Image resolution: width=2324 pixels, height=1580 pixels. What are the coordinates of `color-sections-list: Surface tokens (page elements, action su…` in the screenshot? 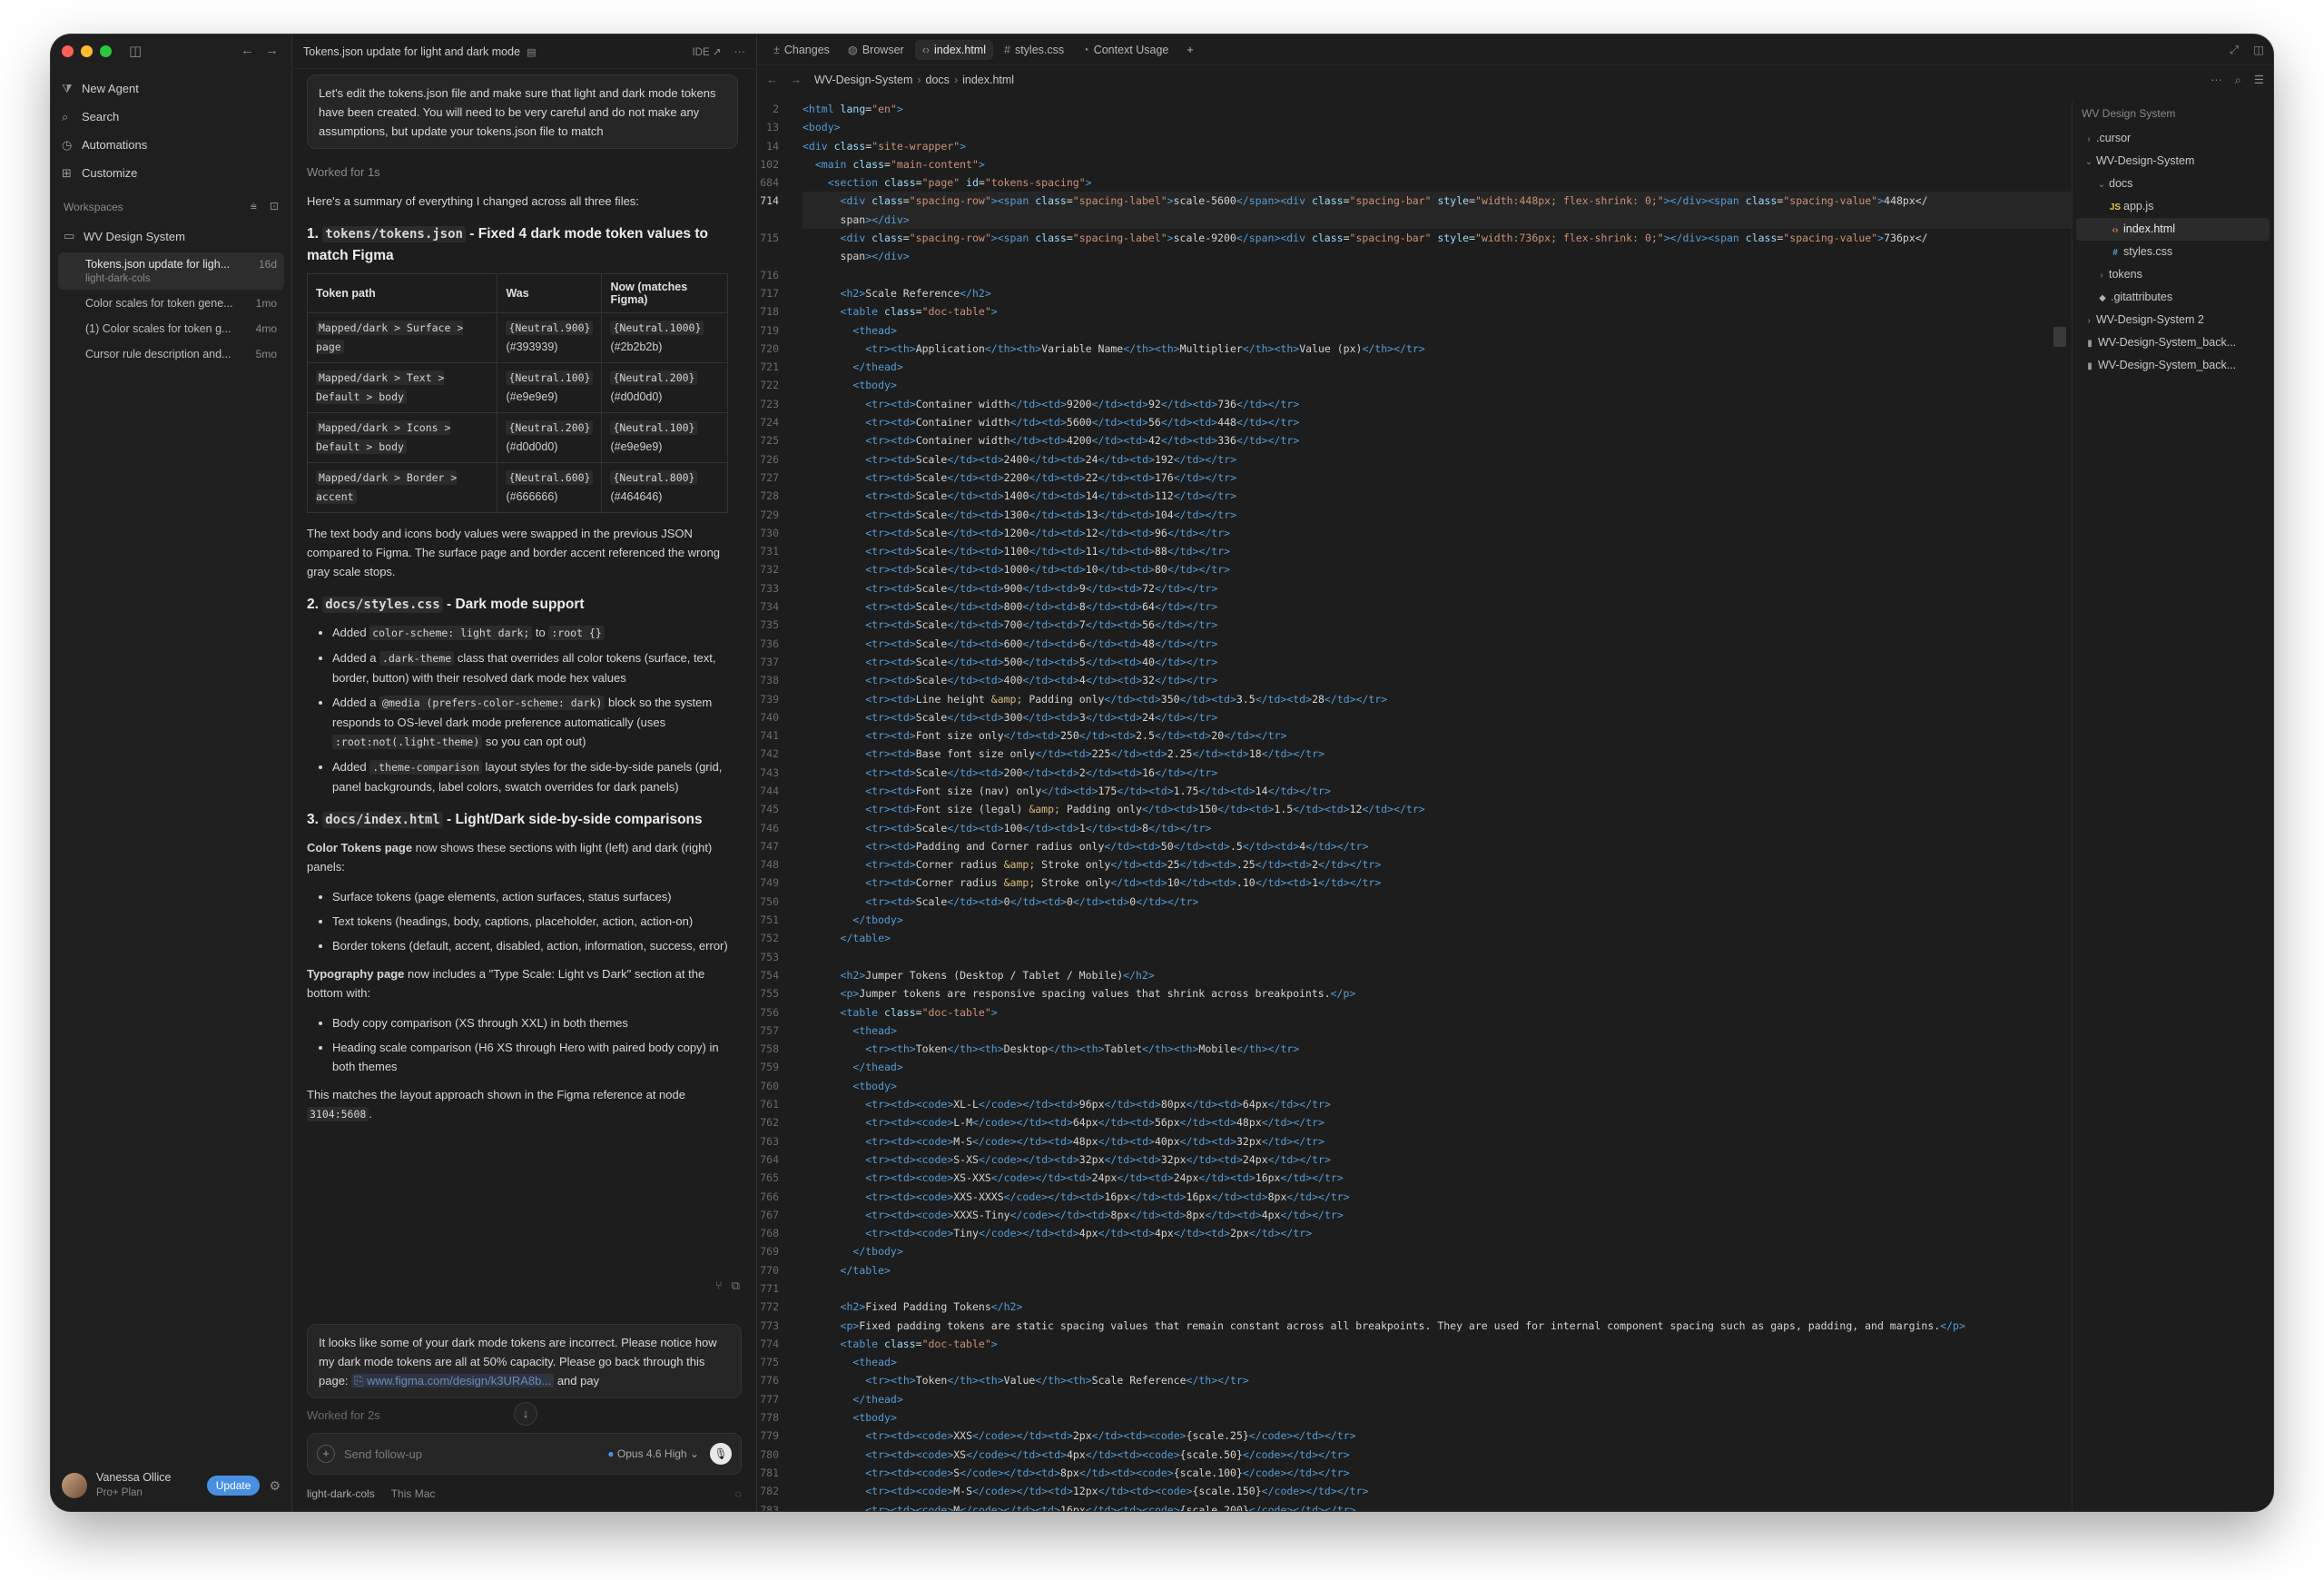 It's located at (524, 921).